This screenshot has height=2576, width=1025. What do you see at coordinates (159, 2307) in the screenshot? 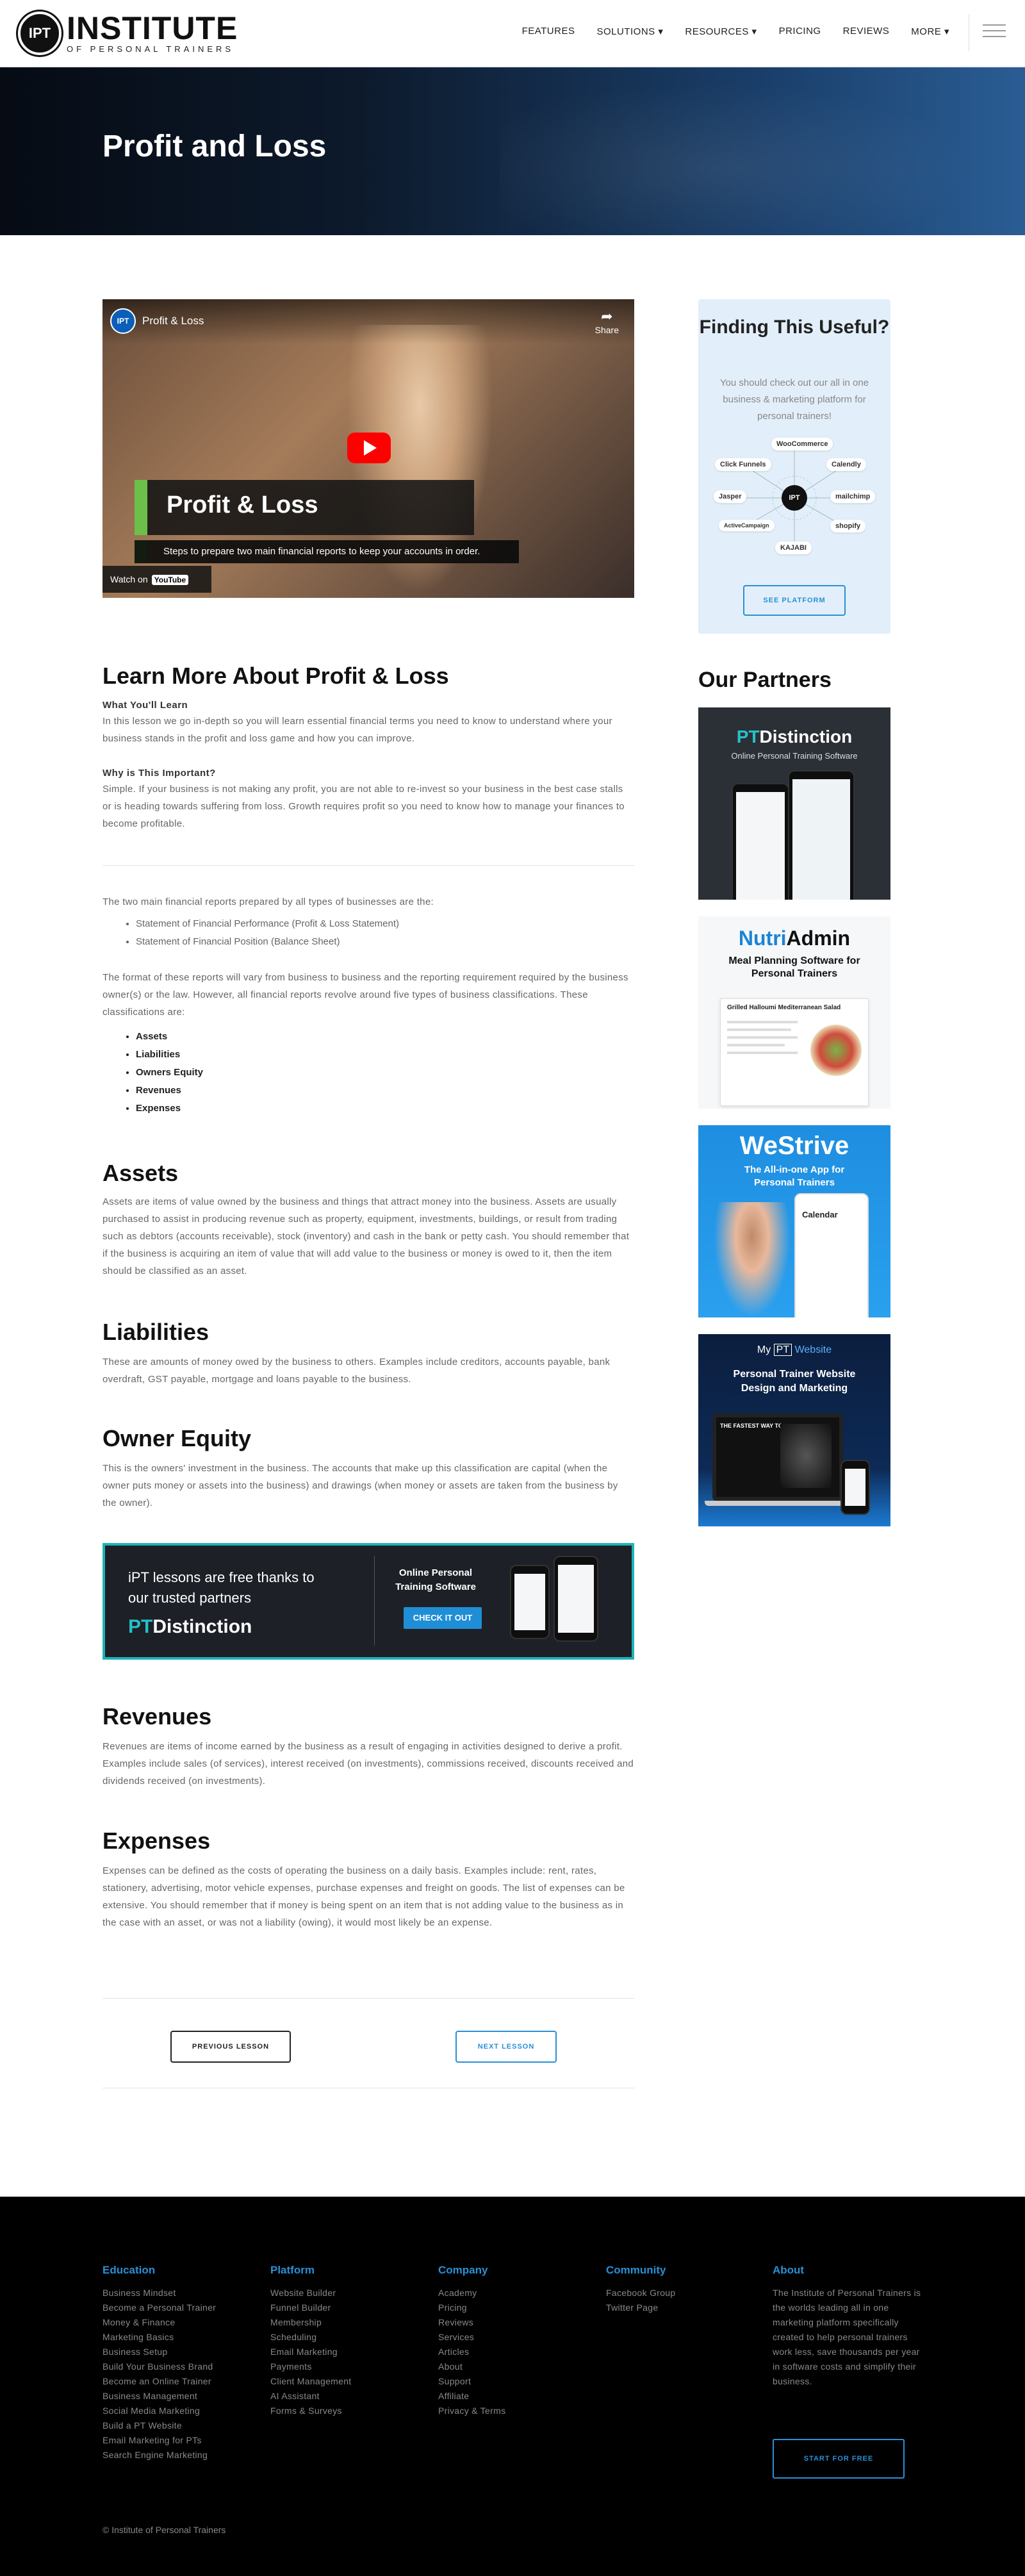
I see `footer-link: Become a Personal Trainer` at bounding box center [159, 2307].